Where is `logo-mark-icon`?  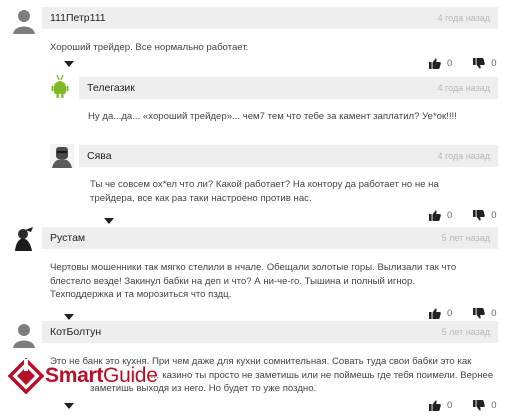 logo-mark-icon is located at coordinates (26, 376).